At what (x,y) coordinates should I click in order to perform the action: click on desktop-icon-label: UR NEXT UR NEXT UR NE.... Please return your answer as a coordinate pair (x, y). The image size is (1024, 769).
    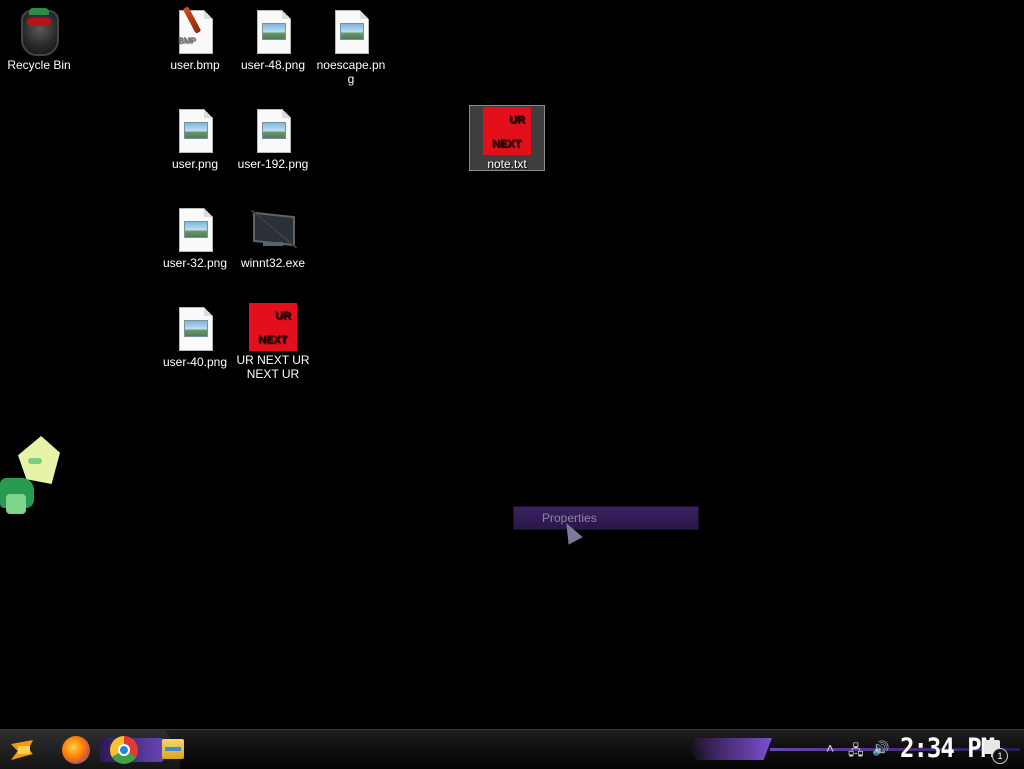
    Looking at the image, I should click on (273, 367).